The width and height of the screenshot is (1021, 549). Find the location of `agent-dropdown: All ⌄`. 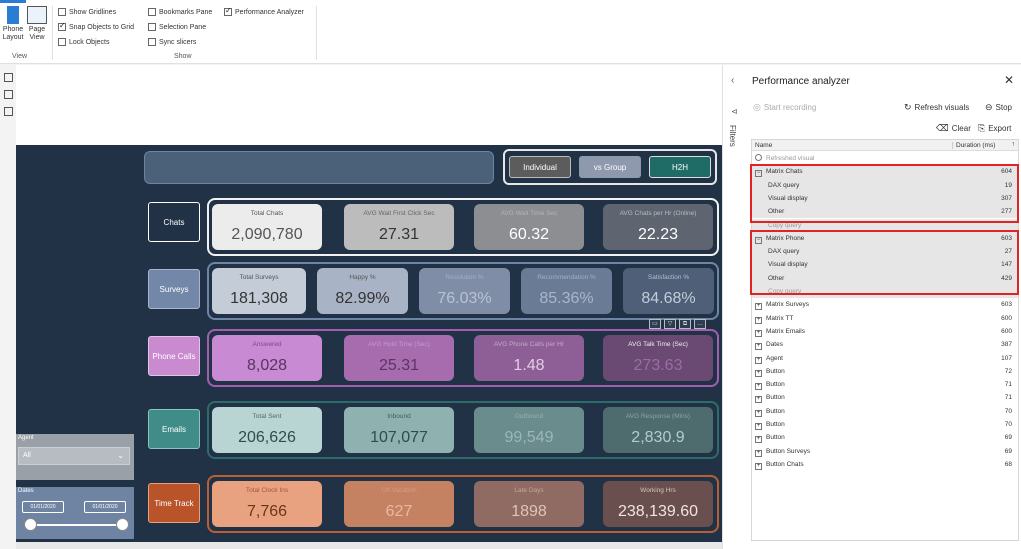

agent-dropdown: All ⌄ is located at coordinates (74, 456).